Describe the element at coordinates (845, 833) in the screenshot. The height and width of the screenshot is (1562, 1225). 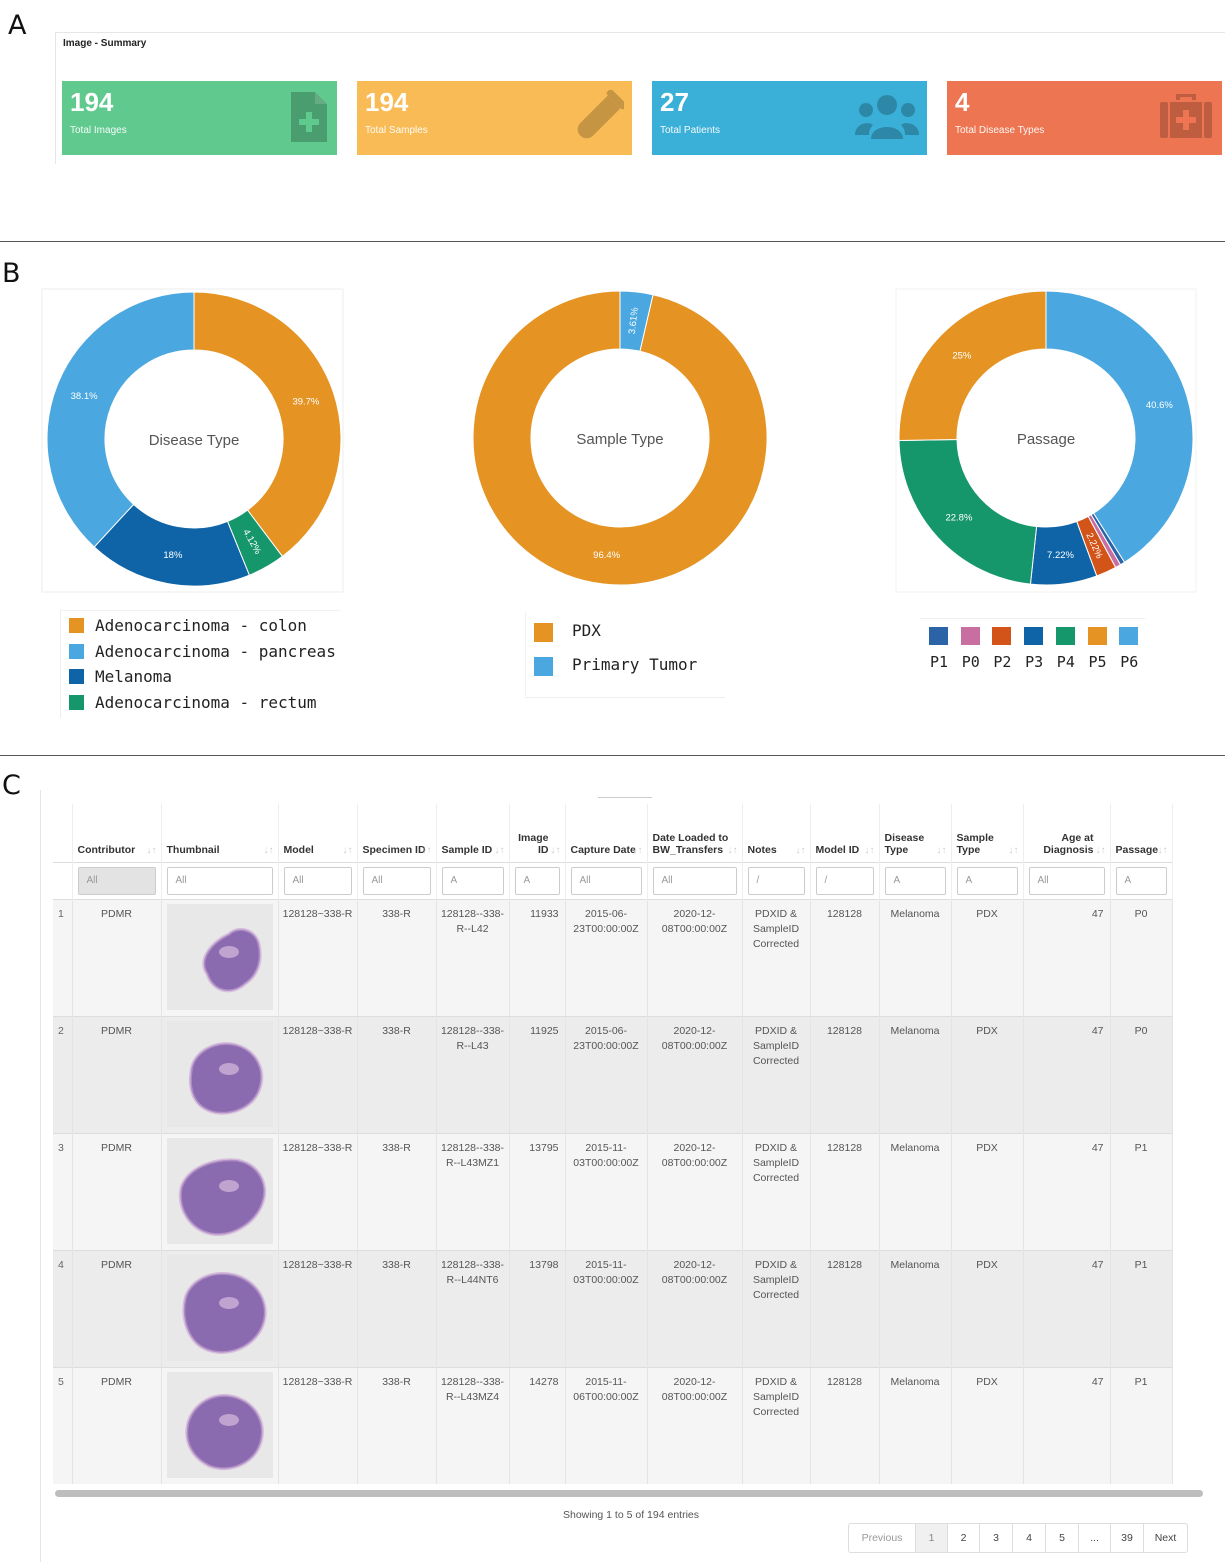
I see `header-model-id: Model ID ↓↑` at that location.